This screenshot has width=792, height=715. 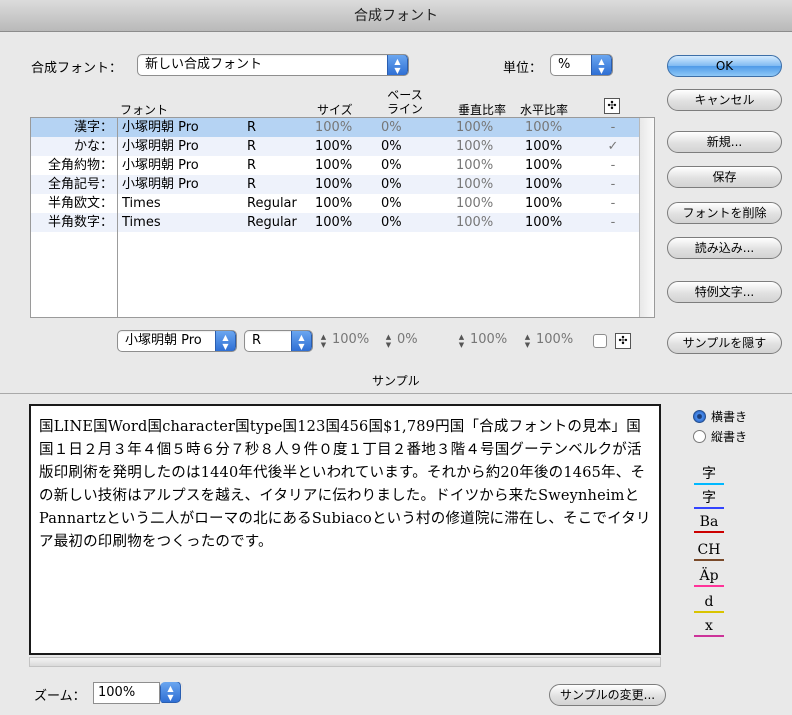 I want to click on horizontal-scale-stepper: ▲ ▼, so click(x=527, y=341).